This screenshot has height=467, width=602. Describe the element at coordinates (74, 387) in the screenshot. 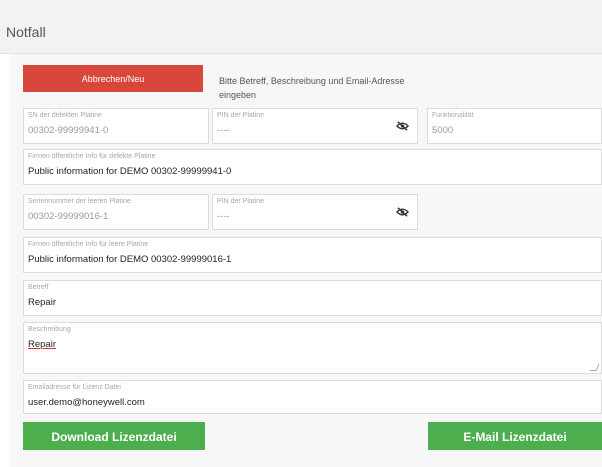

I see `email-label: Emailadresse für Lizenz Datei` at that location.